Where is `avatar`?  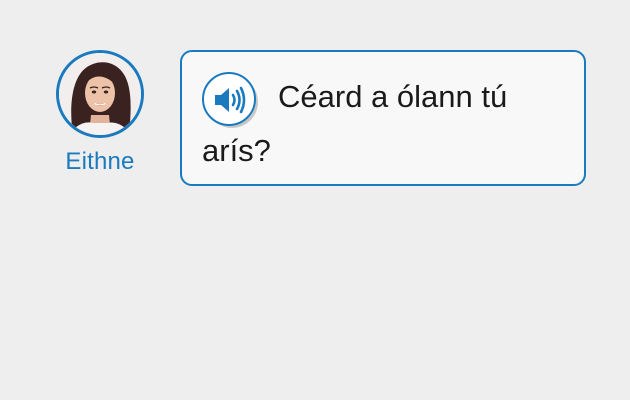
avatar is located at coordinates (100, 94).